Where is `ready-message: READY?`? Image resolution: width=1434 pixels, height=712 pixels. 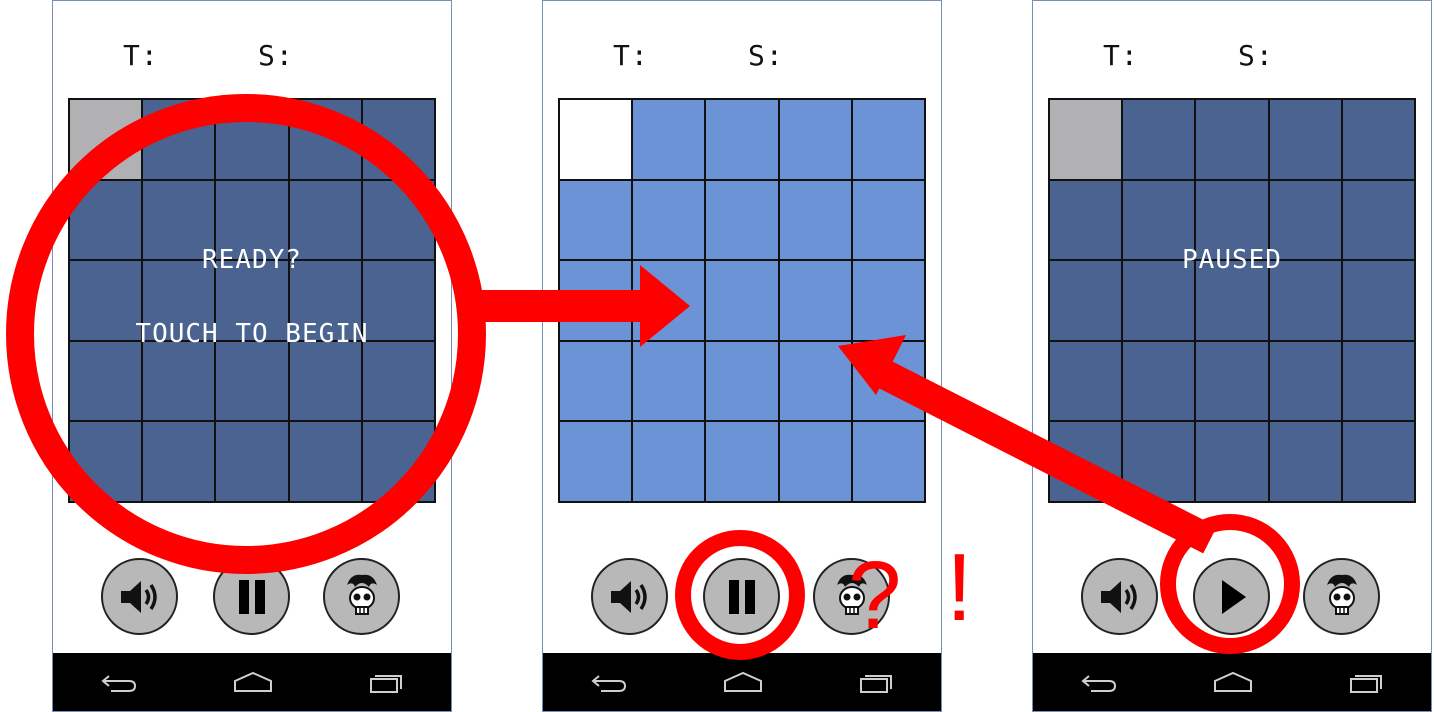
ready-message: READY? is located at coordinates (252, 260).